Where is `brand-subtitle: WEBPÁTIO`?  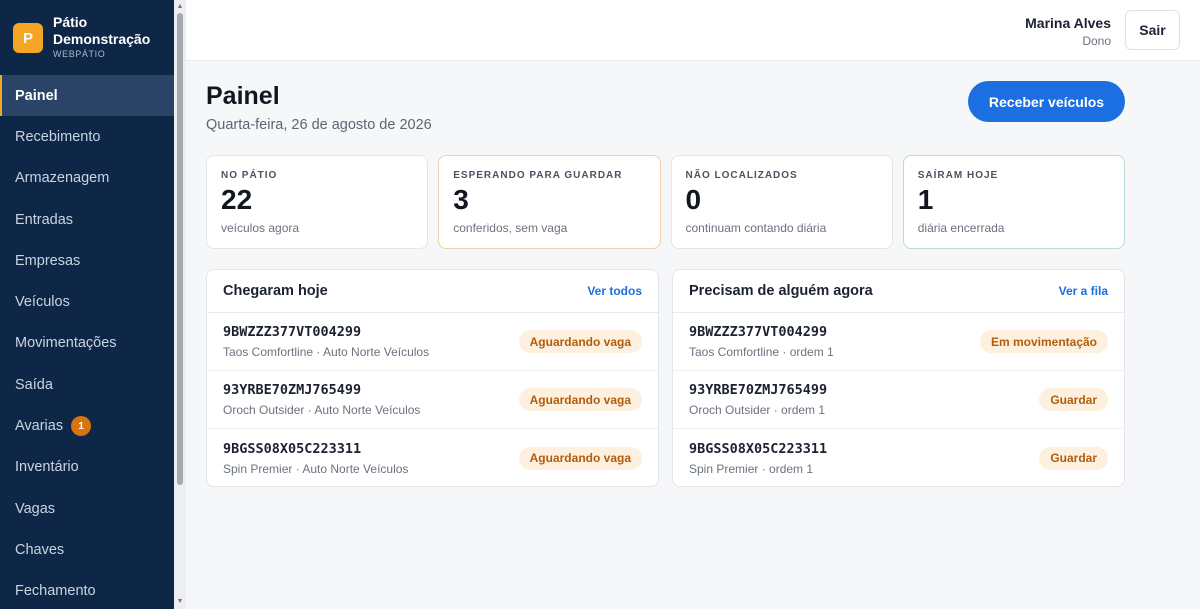
brand-subtitle: WEBPÁTIO is located at coordinates (79, 54).